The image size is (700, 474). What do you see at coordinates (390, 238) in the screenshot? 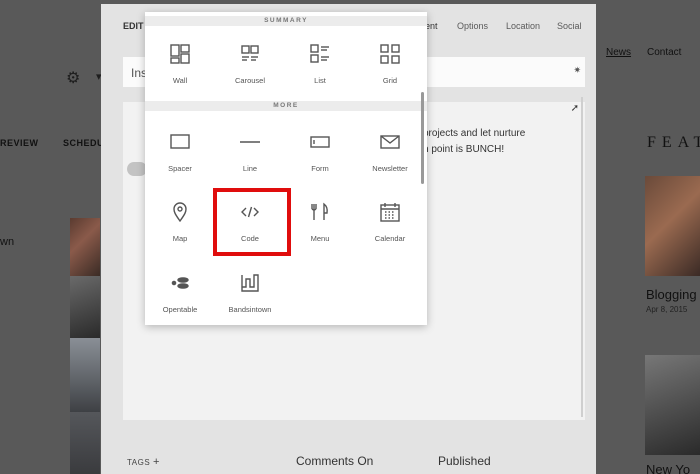
I see `block-label: Calendar` at bounding box center [390, 238].